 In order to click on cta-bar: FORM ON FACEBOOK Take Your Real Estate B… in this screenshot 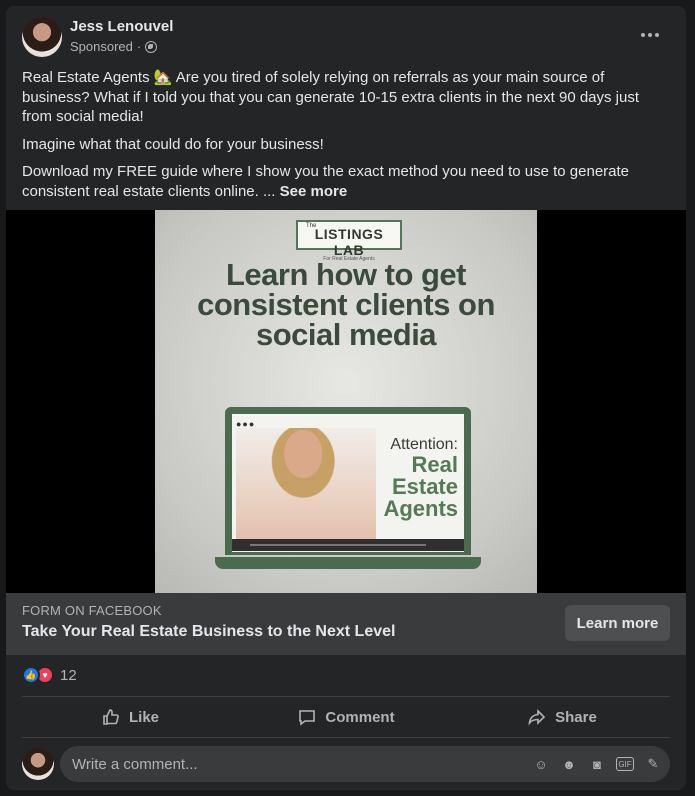, I will do `click(346, 624)`.